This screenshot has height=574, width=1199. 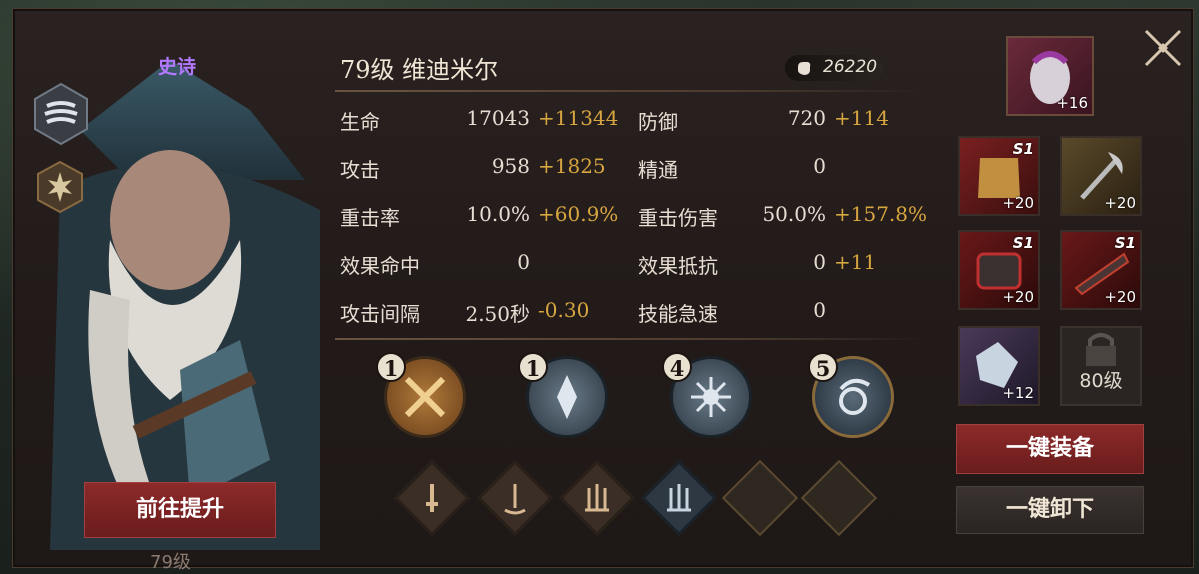 I want to click on equip-slot-locked: 80级, so click(x=1101, y=366).